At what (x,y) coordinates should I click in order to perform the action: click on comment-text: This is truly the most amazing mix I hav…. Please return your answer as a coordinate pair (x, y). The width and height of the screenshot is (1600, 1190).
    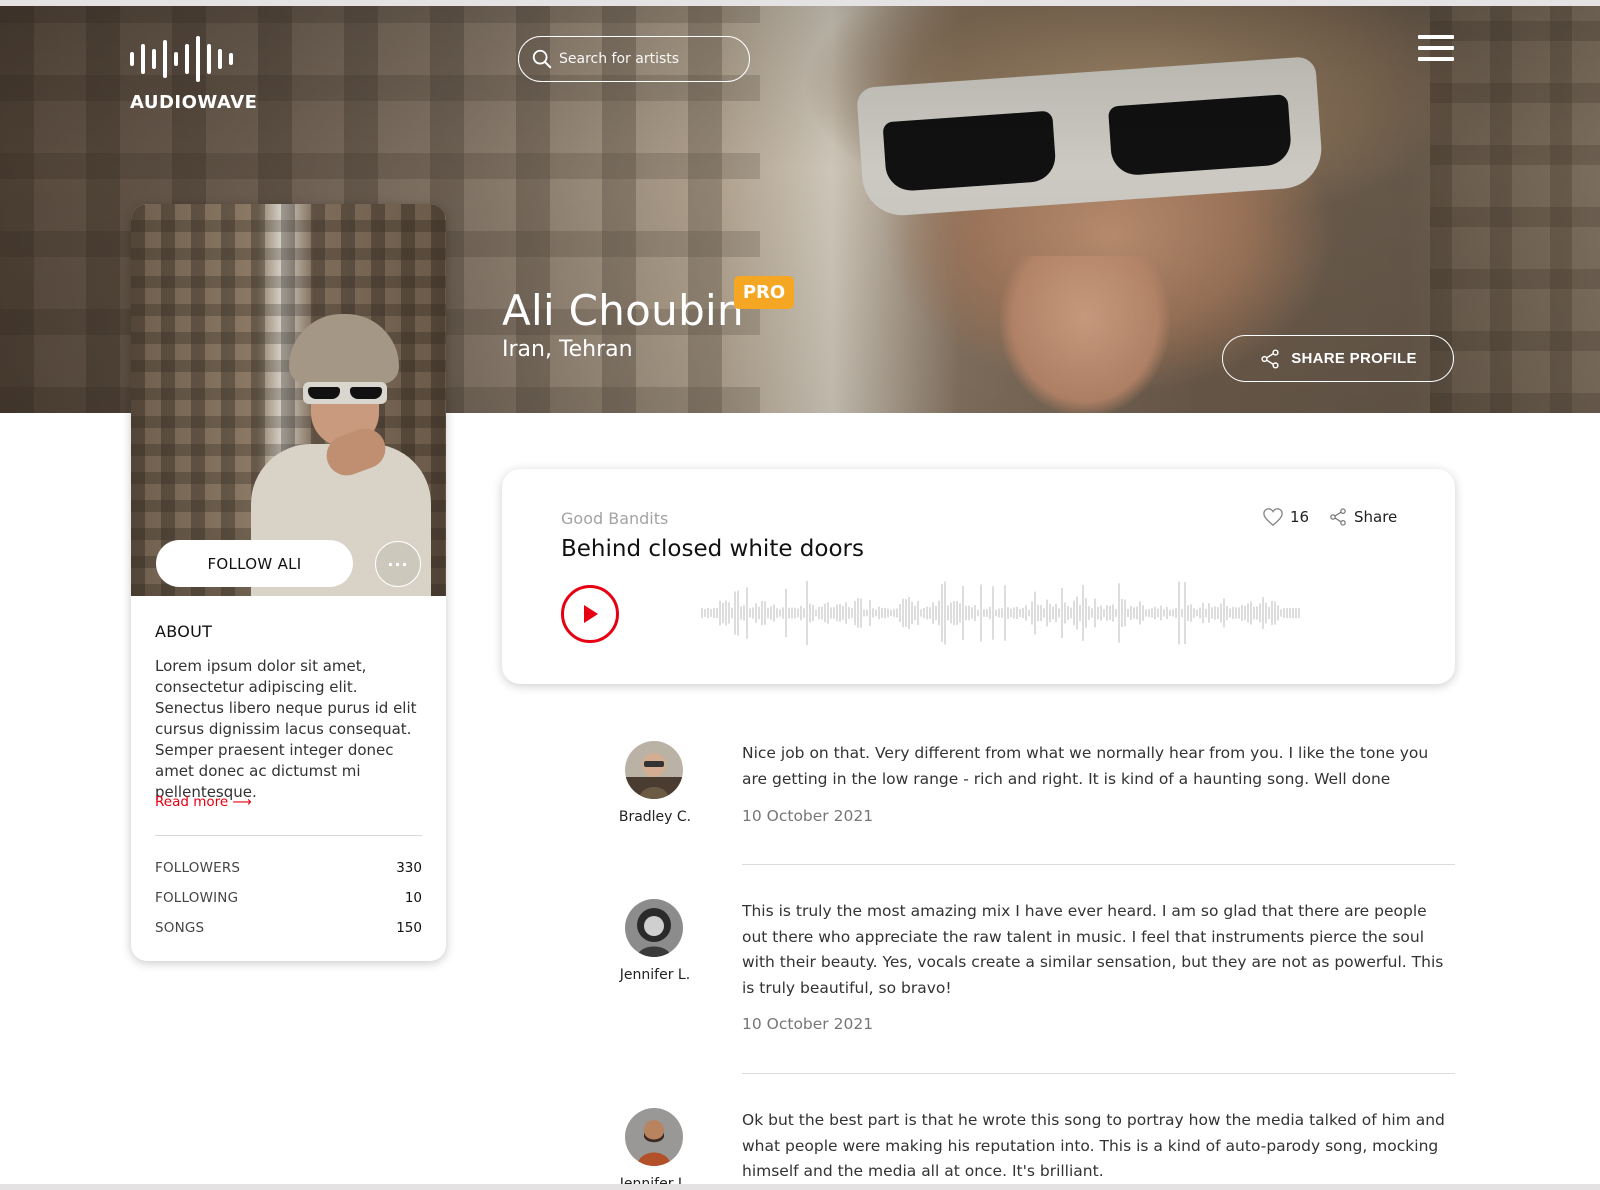
    Looking at the image, I should click on (1093, 949).